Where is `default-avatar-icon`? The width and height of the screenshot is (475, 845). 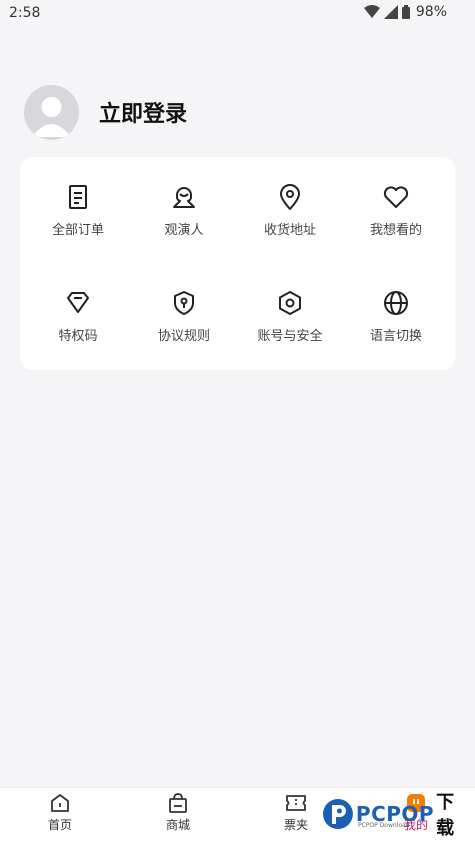
default-avatar-icon is located at coordinates (51, 116).